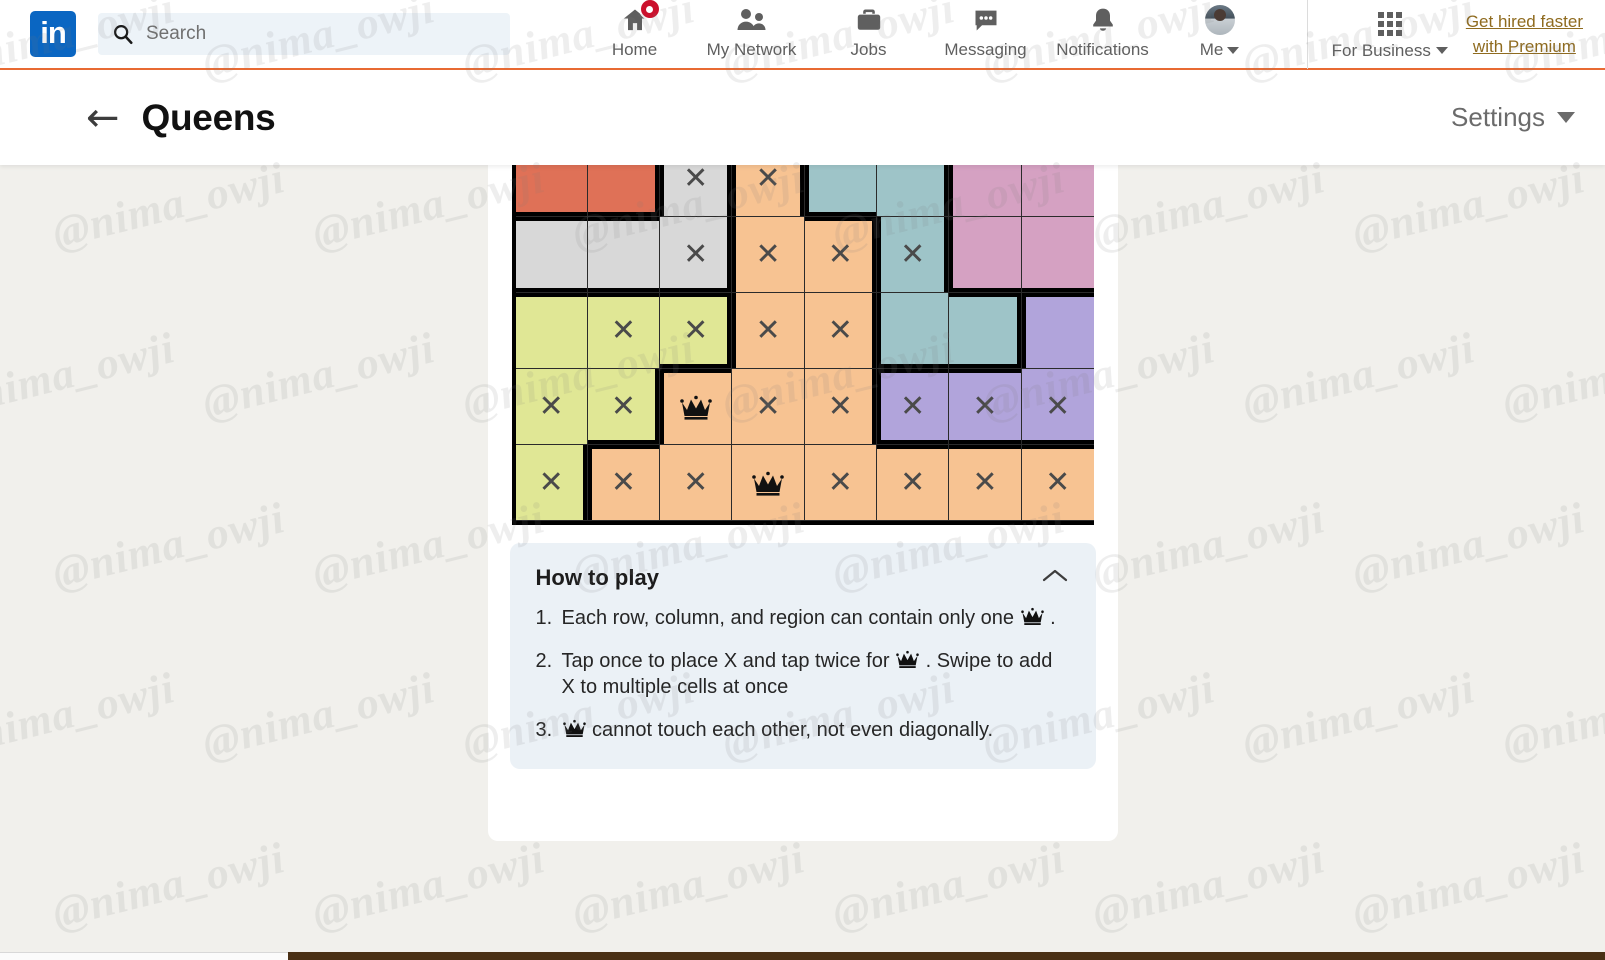 This screenshot has height=960, width=1605. What do you see at coordinates (751, 49) in the screenshot?
I see `nav-item-label: My Network` at bounding box center [751, 49].